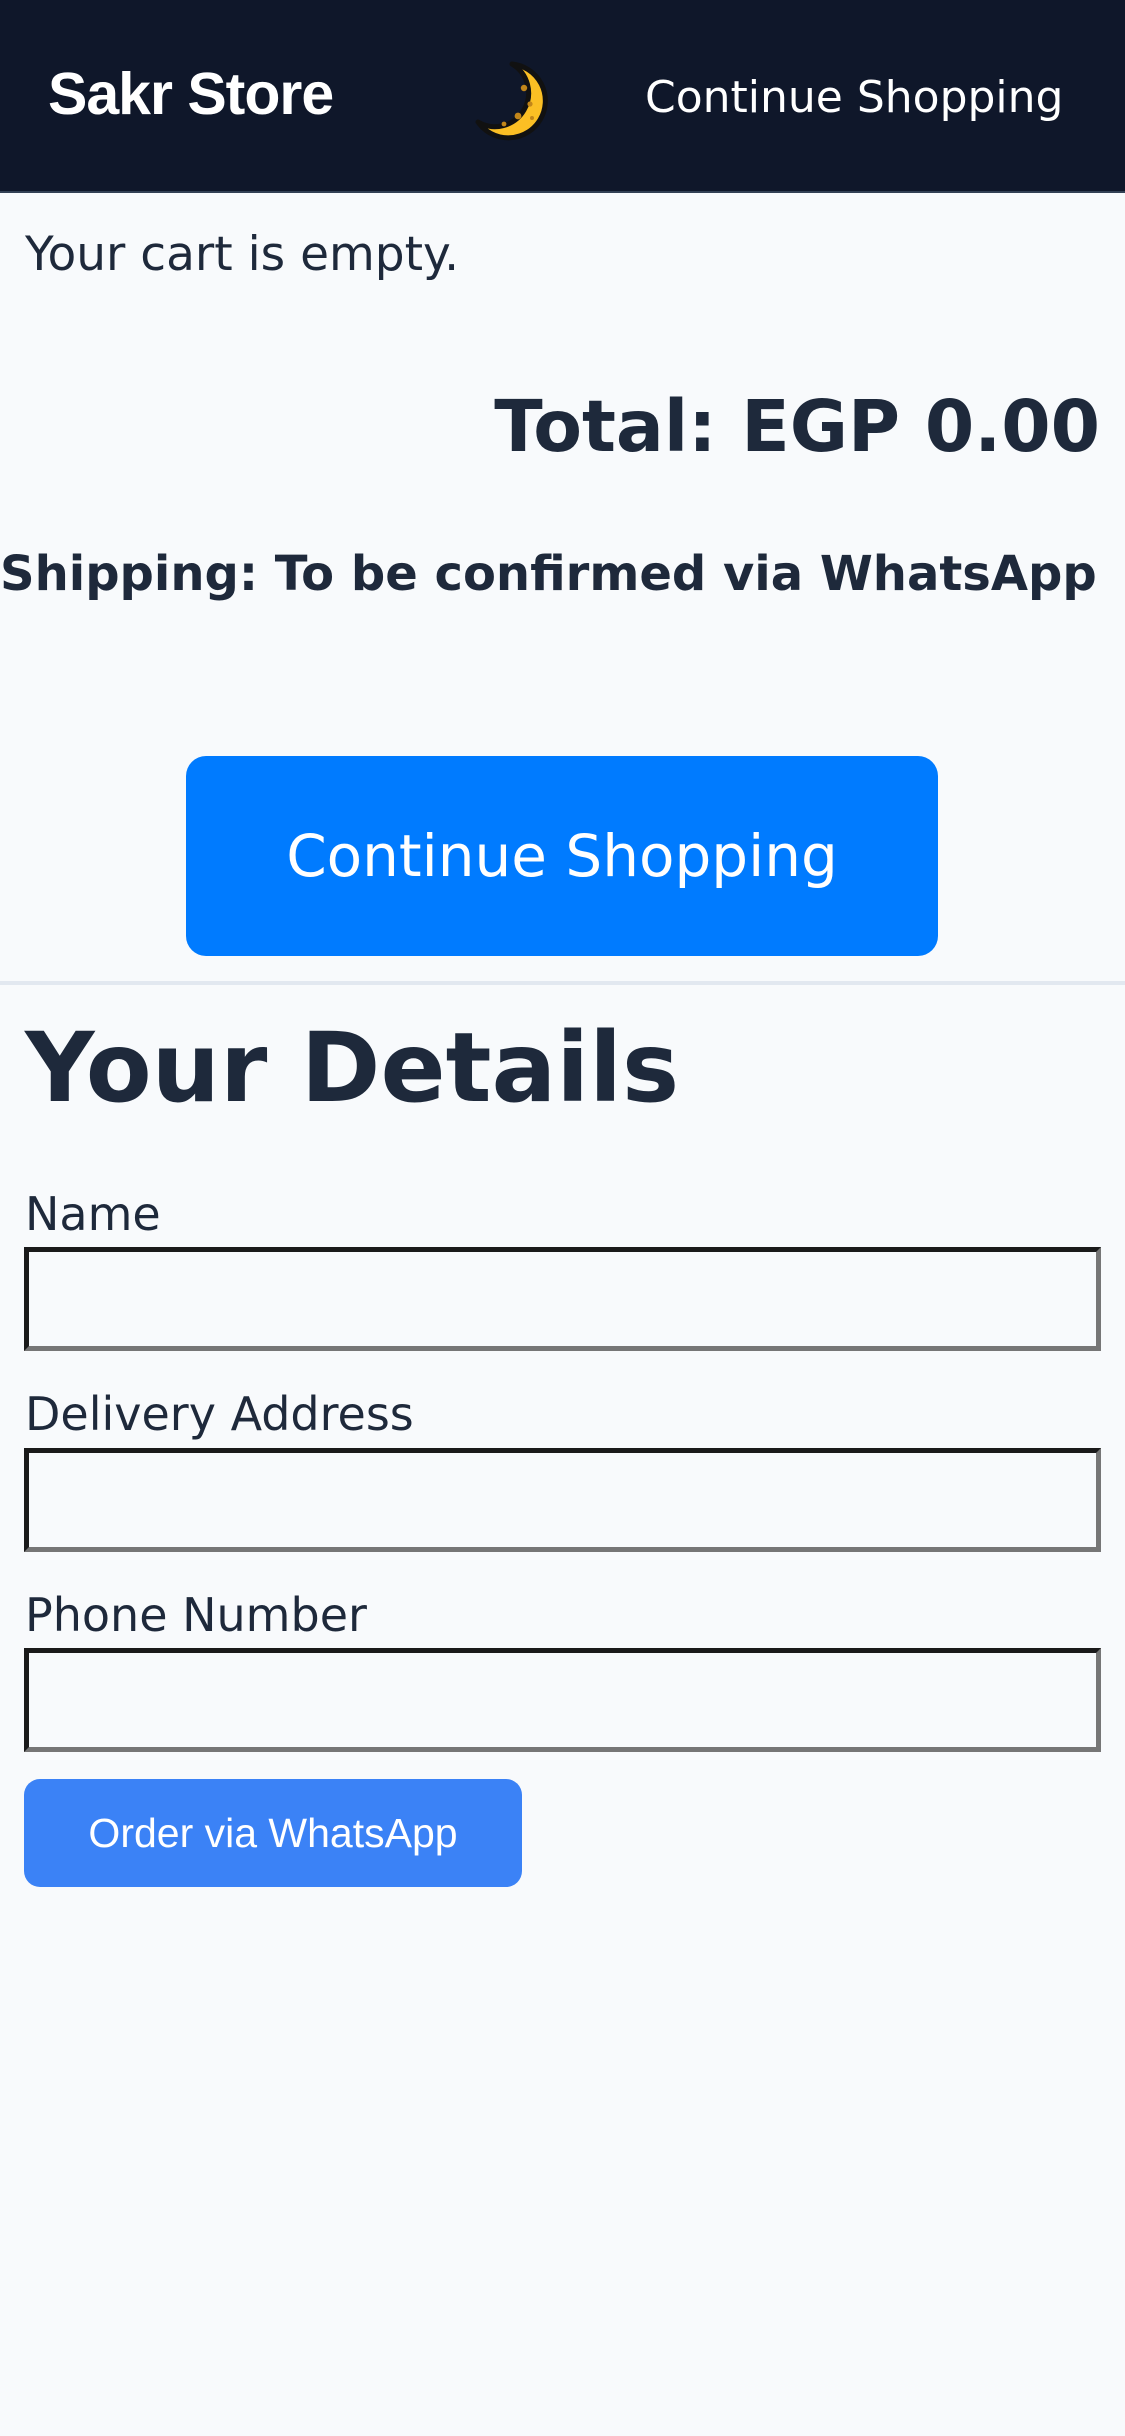  What do you see at coordinates (562, 1299) in the screenshot?
I see `name-input` at bounding box center [562, 1299].